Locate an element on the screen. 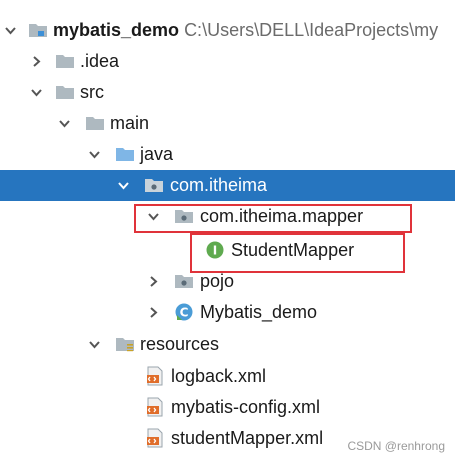 The width and height of the screenshot is (455, 463). resources-folder-icon is located at coordinates (125, 345).